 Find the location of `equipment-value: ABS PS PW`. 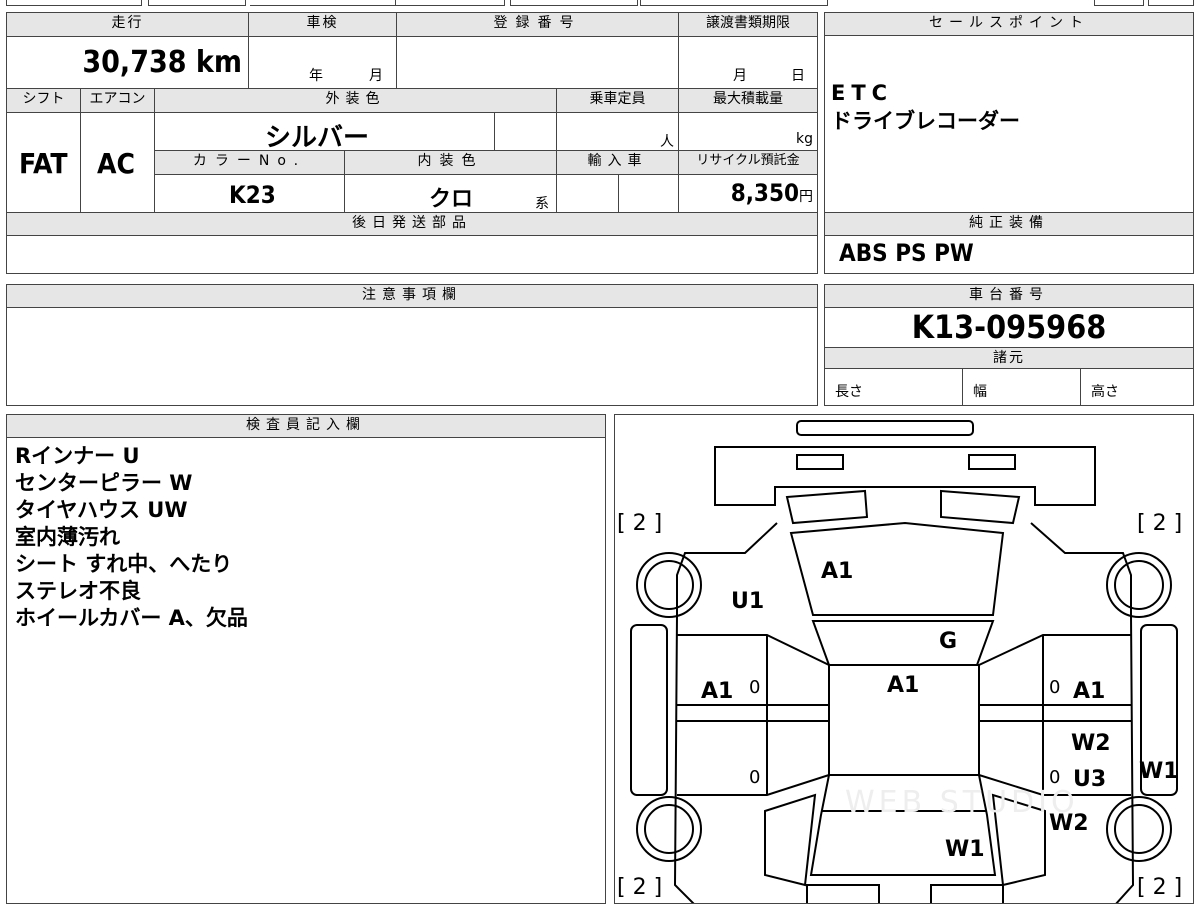

equipment-value: ABS PS PW is located at coordinates (906, 253).